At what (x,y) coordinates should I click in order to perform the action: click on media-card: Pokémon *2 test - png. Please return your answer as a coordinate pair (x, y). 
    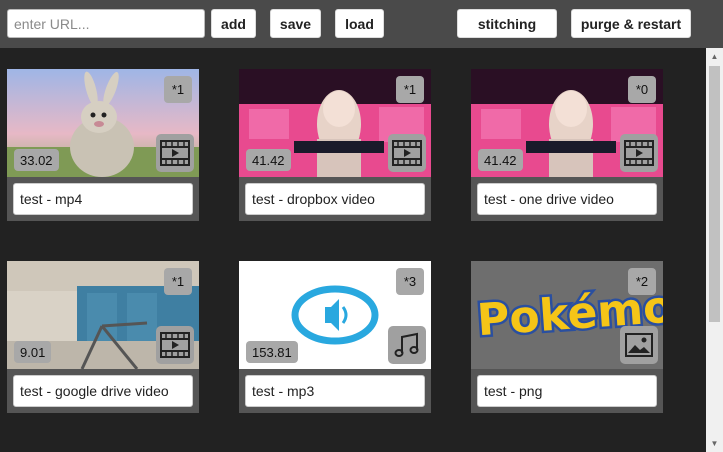
    Looking at the image, I should click on (567, 337).